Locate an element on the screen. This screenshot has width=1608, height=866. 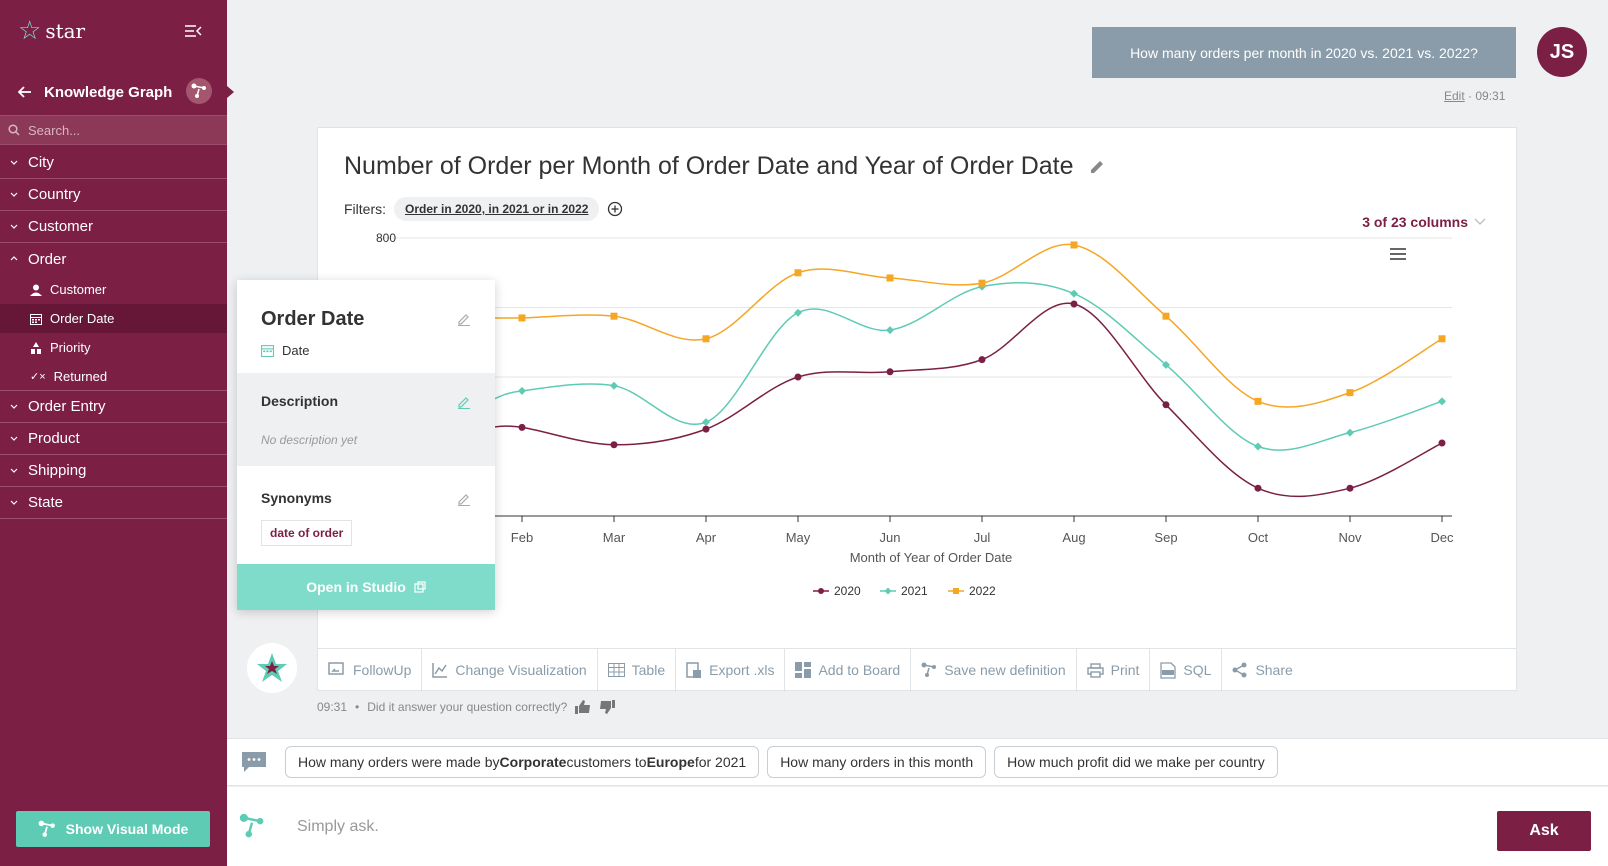
legend-item-2021: 2021 is located at coordinates (904, 591).